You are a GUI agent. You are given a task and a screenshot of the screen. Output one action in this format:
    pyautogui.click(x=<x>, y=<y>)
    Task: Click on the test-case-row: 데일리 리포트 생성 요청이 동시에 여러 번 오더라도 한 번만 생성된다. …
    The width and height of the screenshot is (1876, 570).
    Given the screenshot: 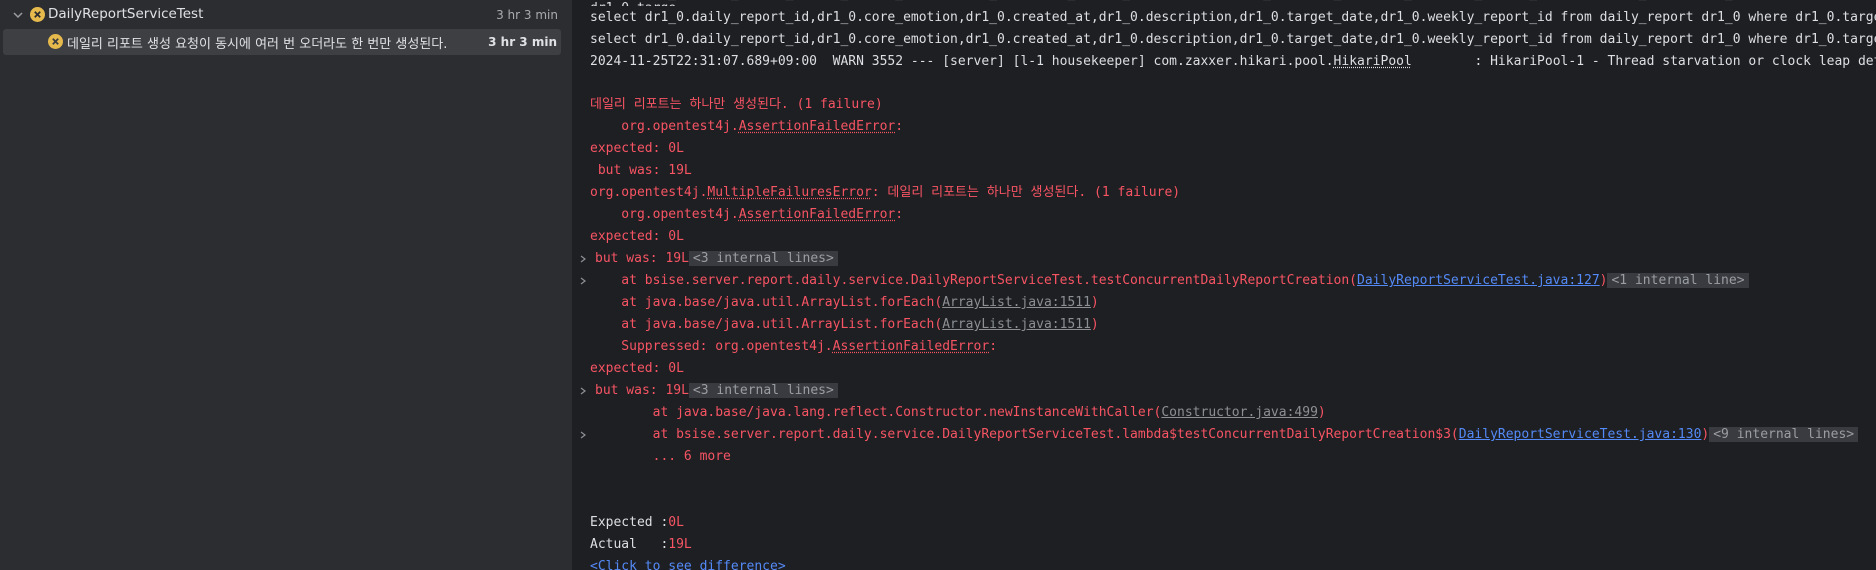 What is the action you would take?
    pyautogui.click(x=282, y=42)
    